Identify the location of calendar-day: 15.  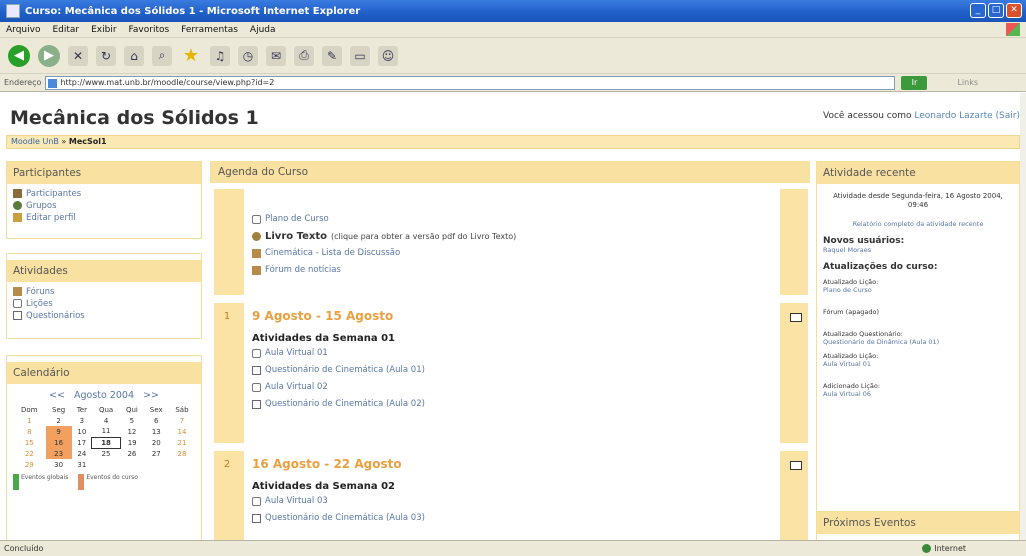
(29, 442).